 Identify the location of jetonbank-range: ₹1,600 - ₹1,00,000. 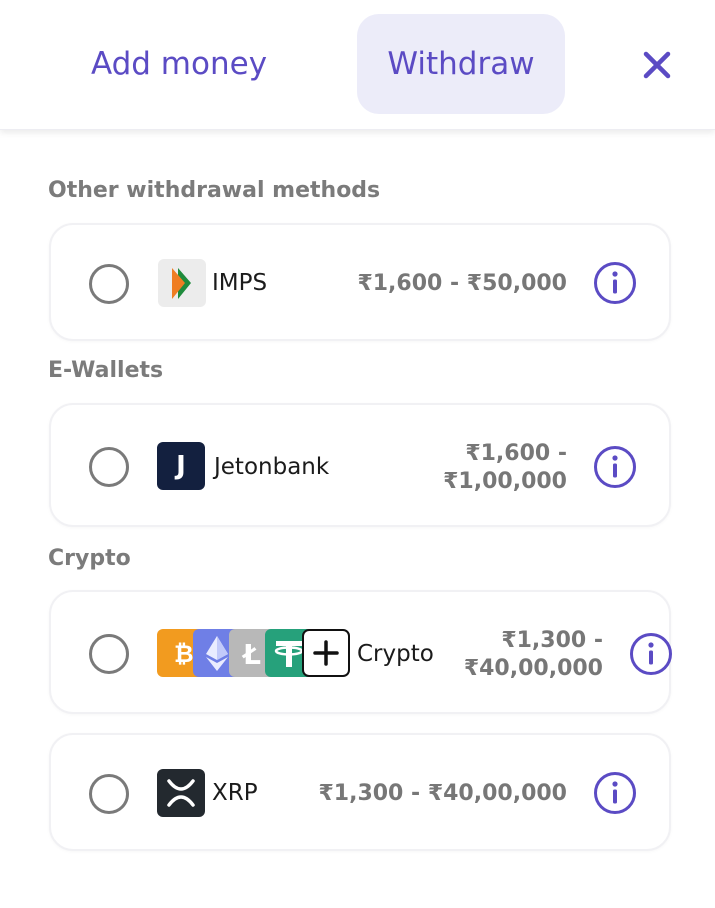
(505, 468).